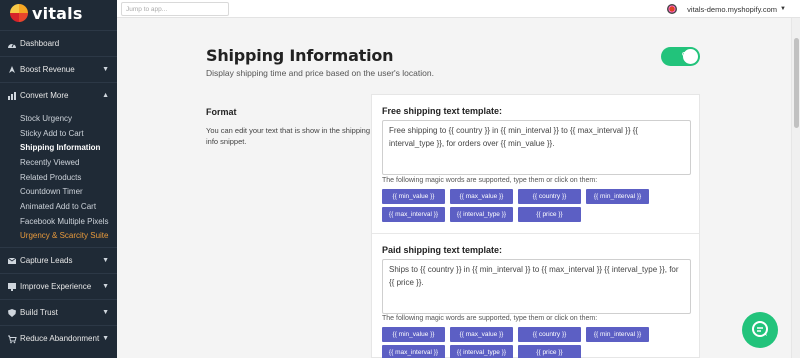 This screenshot has height=358, width=800. Describe the element at coordinates (175, 9) in the screenshot. I see `jump-to-app-input` at that location.